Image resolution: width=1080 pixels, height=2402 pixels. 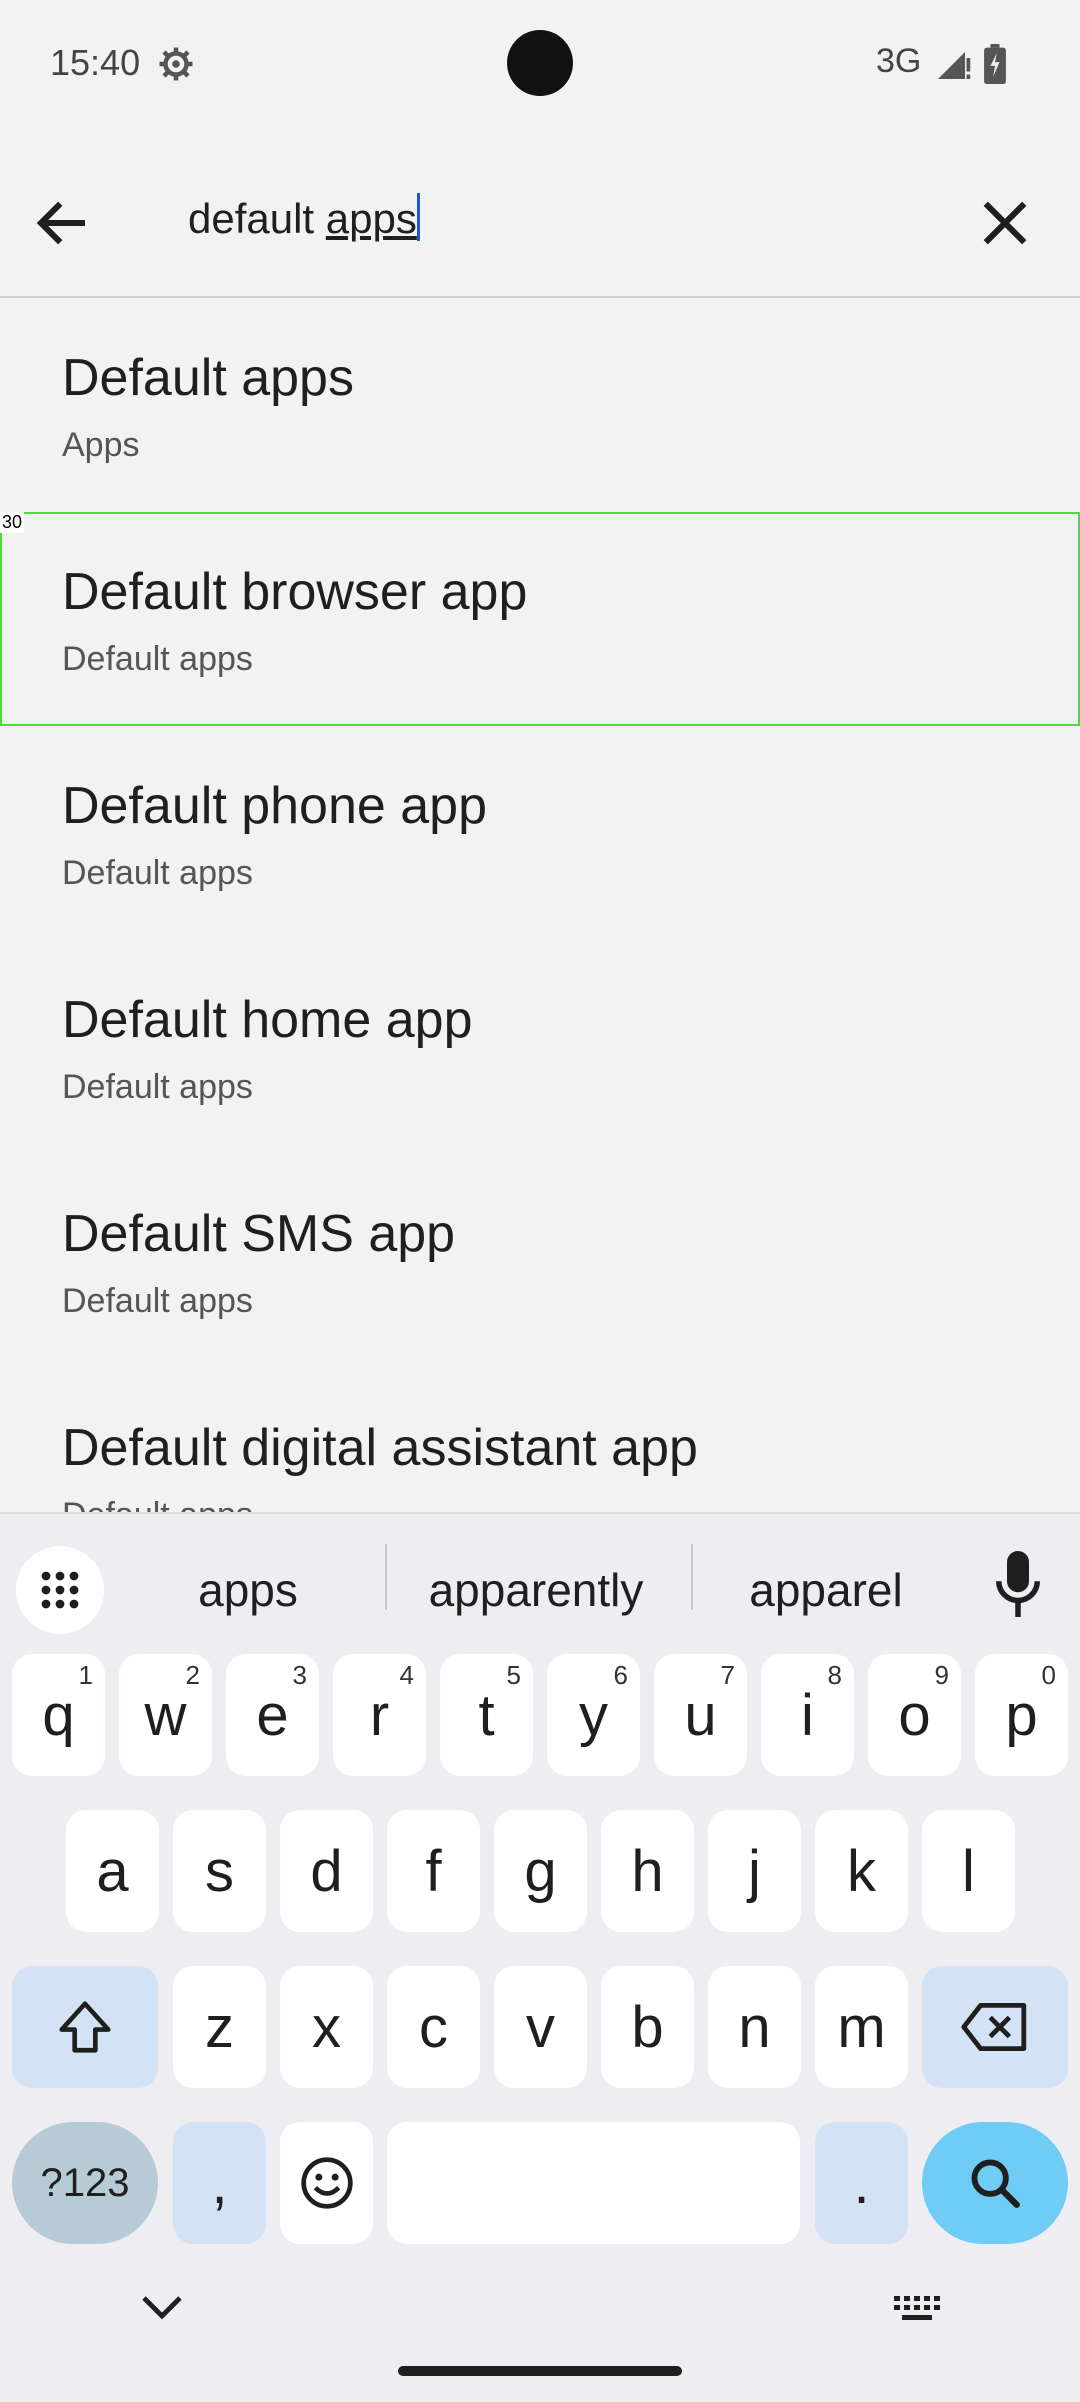 What do you see at coordinates (267, 1020) in the screenshot?
I see `result-title: Default home app` at bounding box center [267, 1020].